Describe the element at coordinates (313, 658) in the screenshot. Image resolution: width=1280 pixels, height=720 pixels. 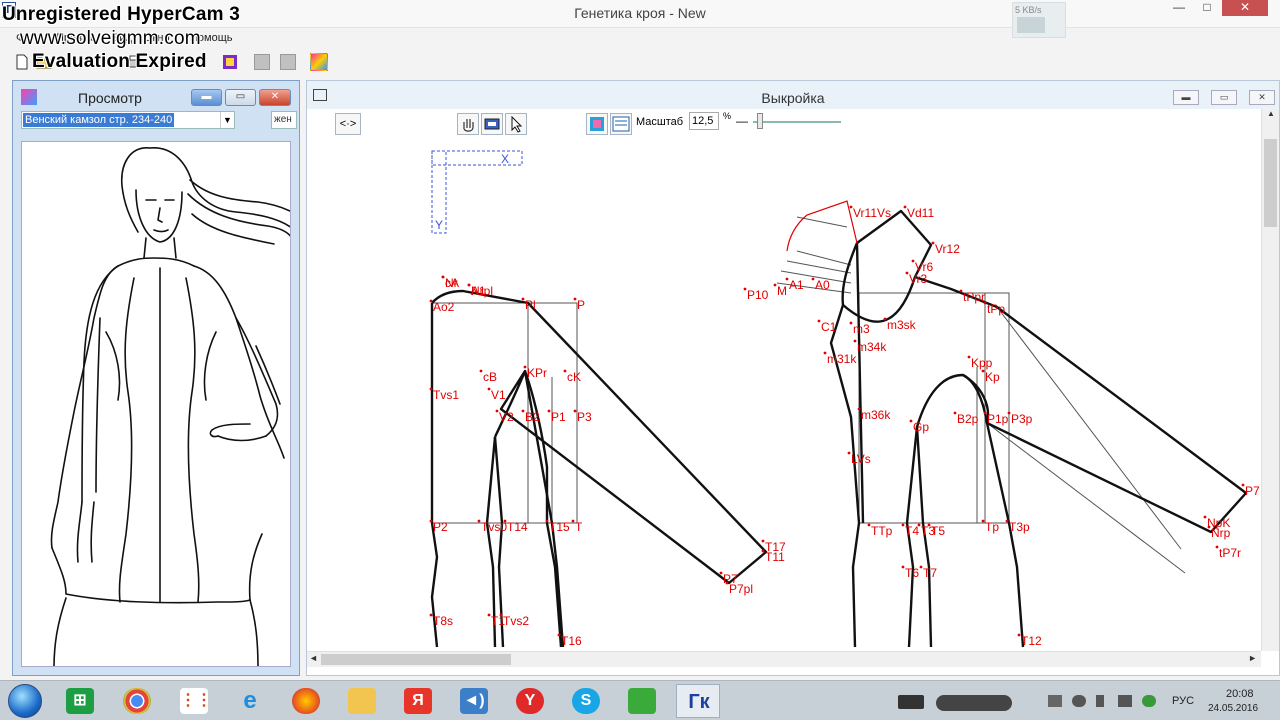
I see `scroll-left-icon: ◄` at that location.